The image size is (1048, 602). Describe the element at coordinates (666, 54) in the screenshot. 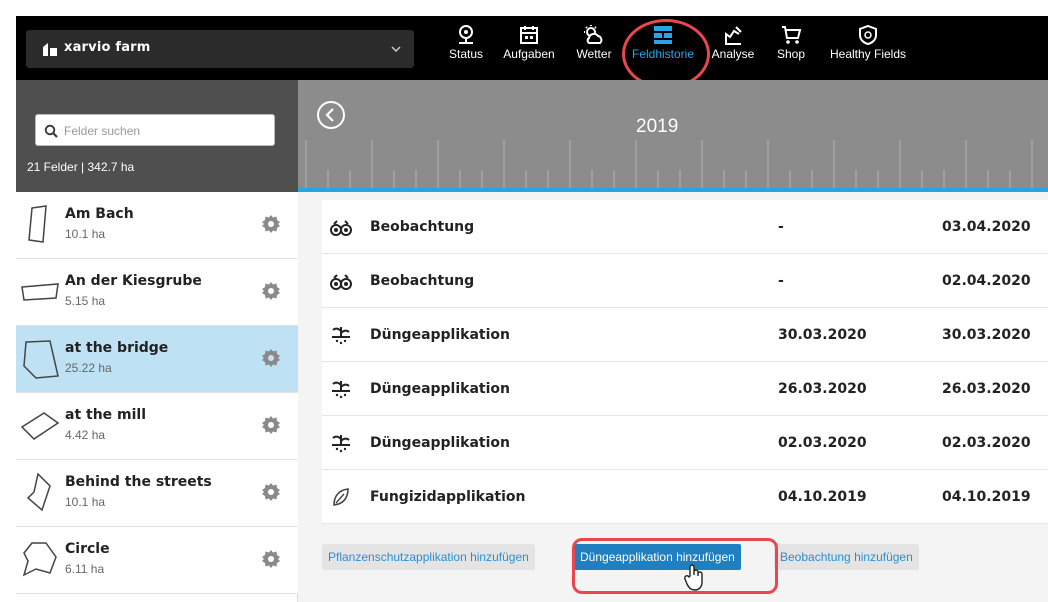

I see `highlight-ring-nav` at that location.